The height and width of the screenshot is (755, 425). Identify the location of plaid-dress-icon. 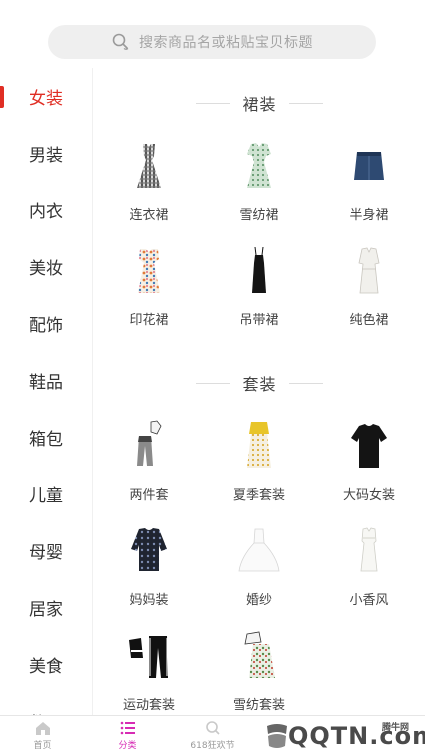
(149, 166).